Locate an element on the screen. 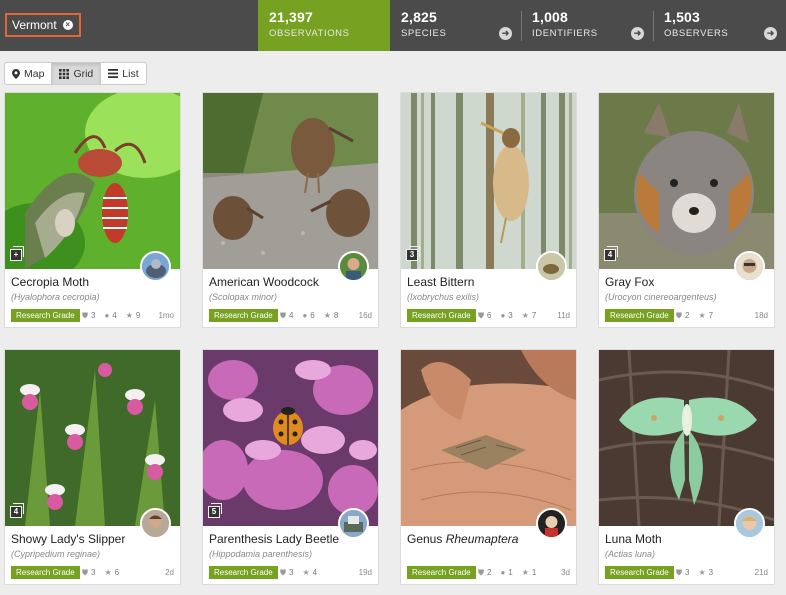  scientific-name: (Hyalophora cecropia) is located at coordinates (55, 297).